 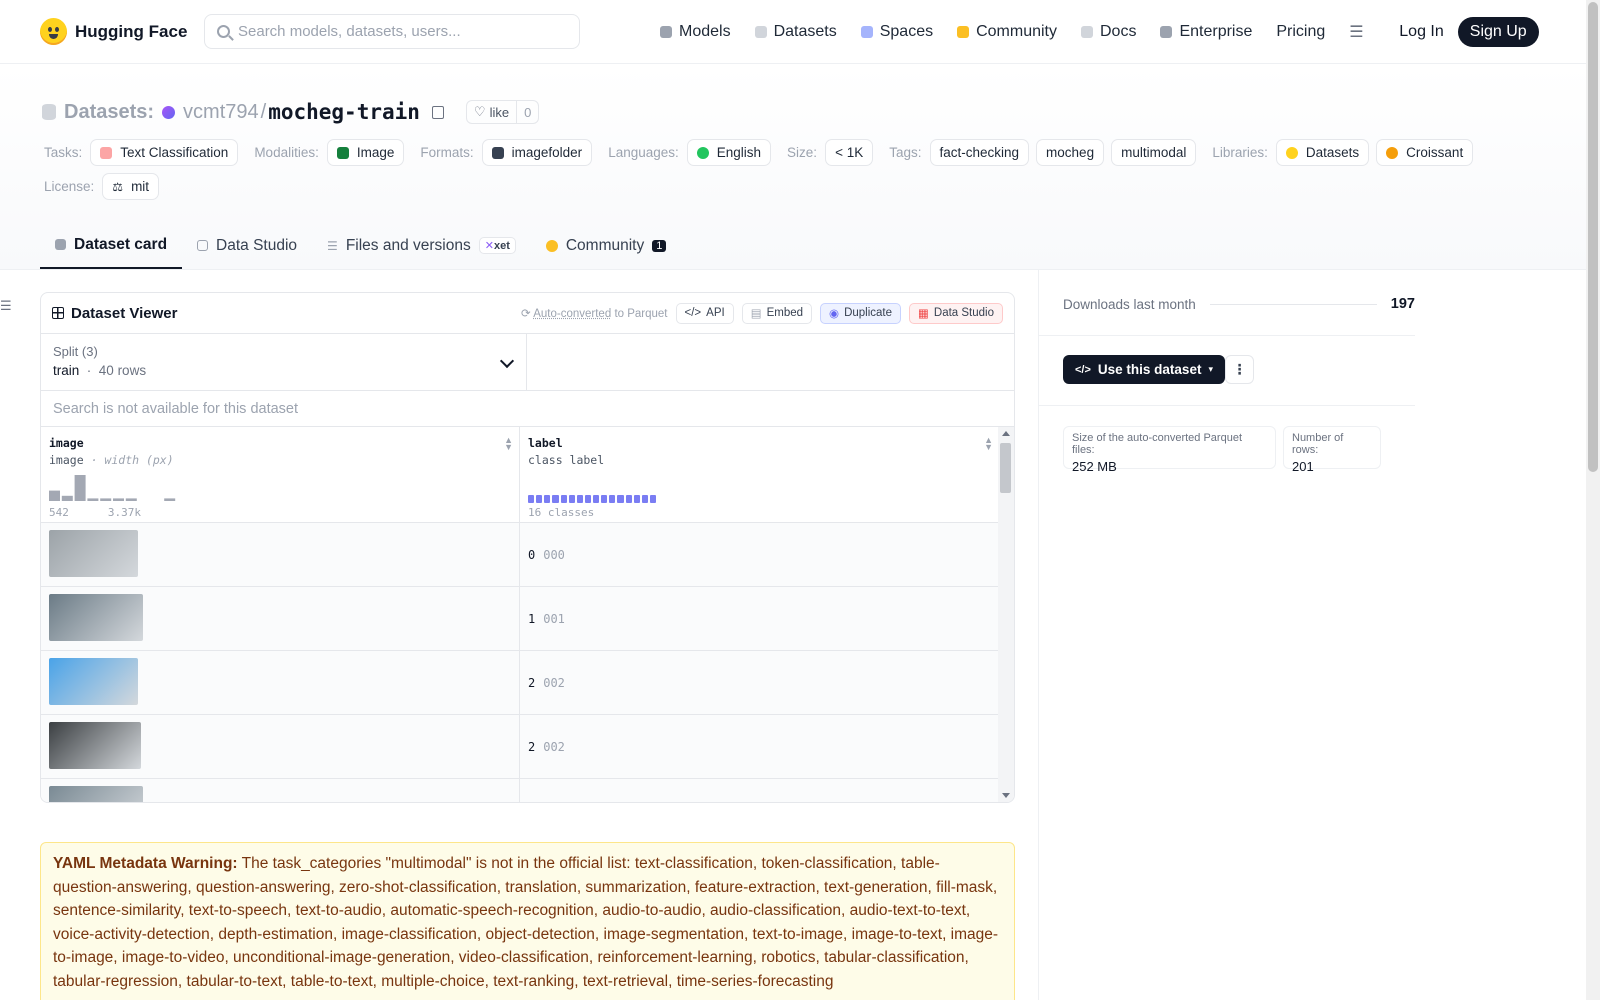 I want to click on tags-label: Tags:, so click(x=905, y=152).